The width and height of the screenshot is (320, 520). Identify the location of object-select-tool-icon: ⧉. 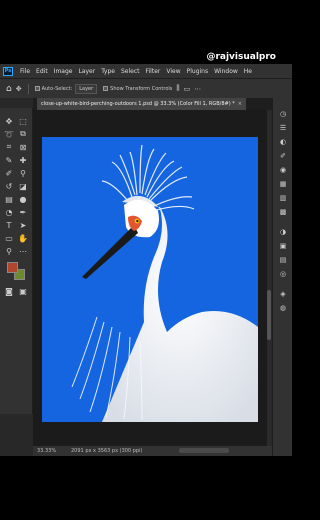
(23, 134).